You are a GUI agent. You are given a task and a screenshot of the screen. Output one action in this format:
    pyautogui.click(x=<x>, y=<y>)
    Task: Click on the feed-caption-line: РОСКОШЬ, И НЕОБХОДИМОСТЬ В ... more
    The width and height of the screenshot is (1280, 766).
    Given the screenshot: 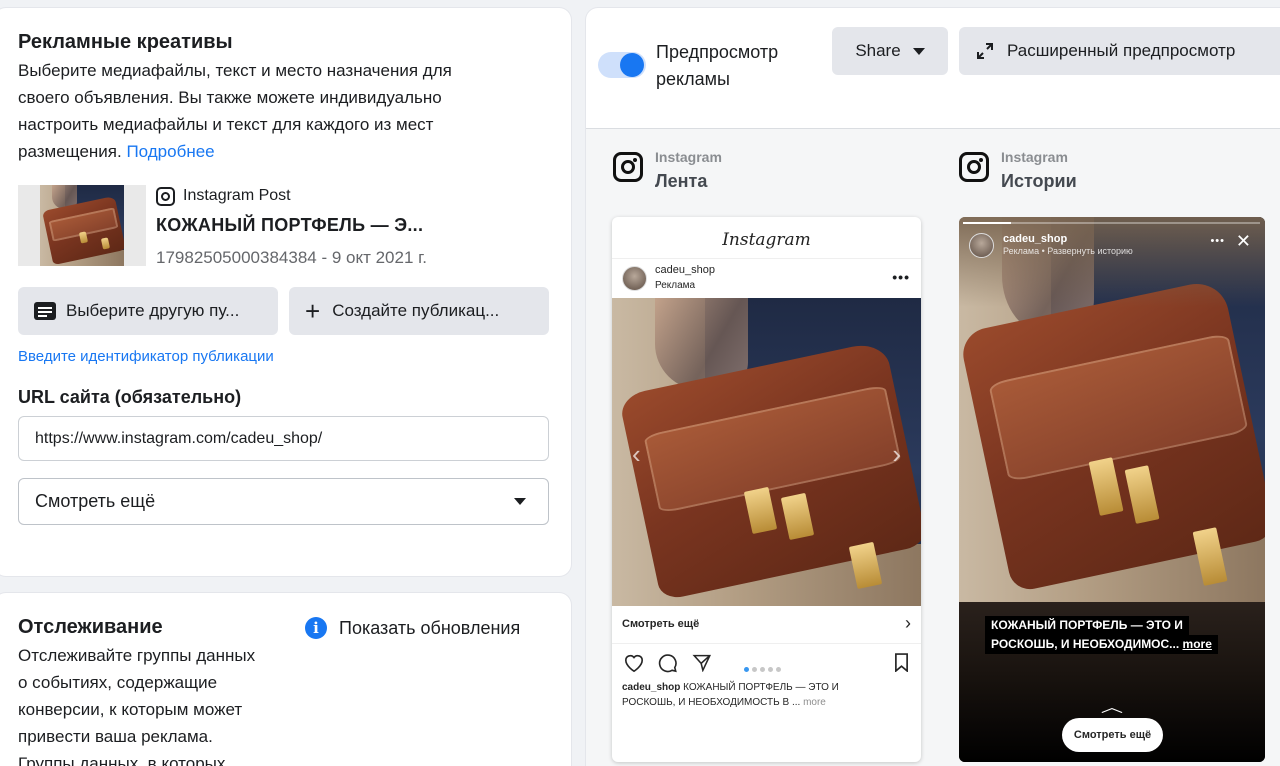 What is the action you would take?
    pyautogui.click(x=767, y=702)
    